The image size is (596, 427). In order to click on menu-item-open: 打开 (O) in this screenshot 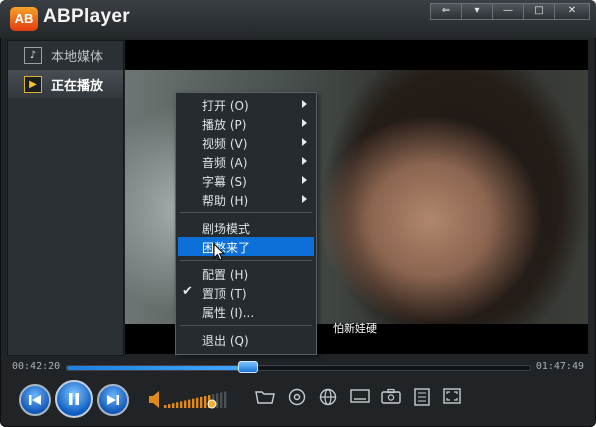, I will do `click(246, 104)`.